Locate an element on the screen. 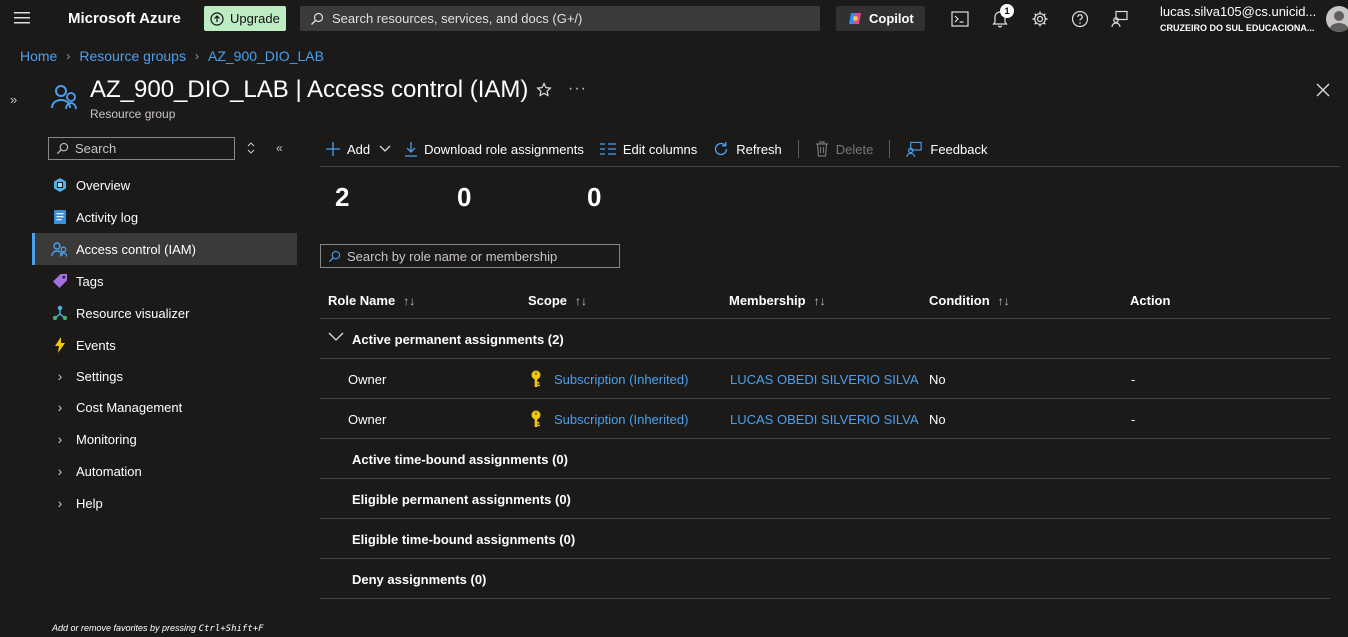 This screenshot has height=637, width=1348. sidebar-item-resource-visualizer: Resource visualizer is located at coordinates (164, 313).